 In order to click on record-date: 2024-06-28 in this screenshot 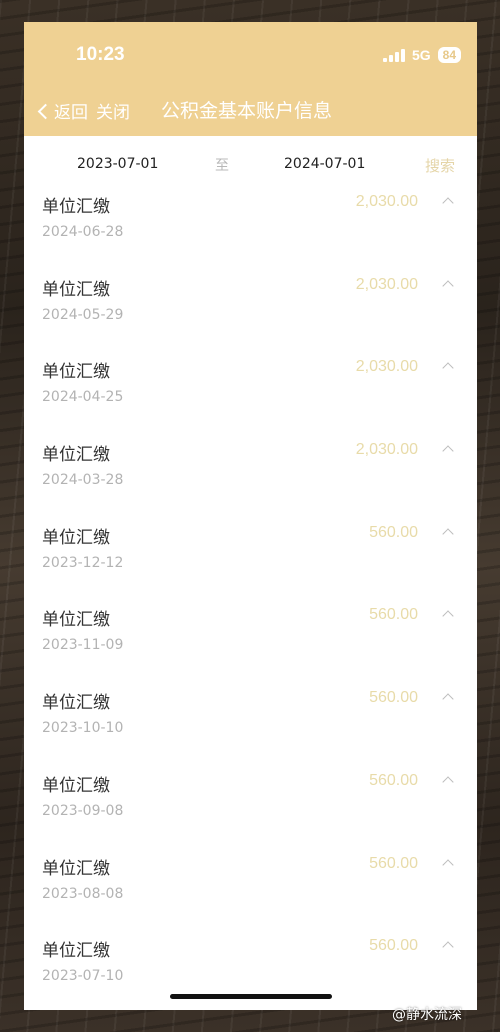, I will do `click(83, 232)`.